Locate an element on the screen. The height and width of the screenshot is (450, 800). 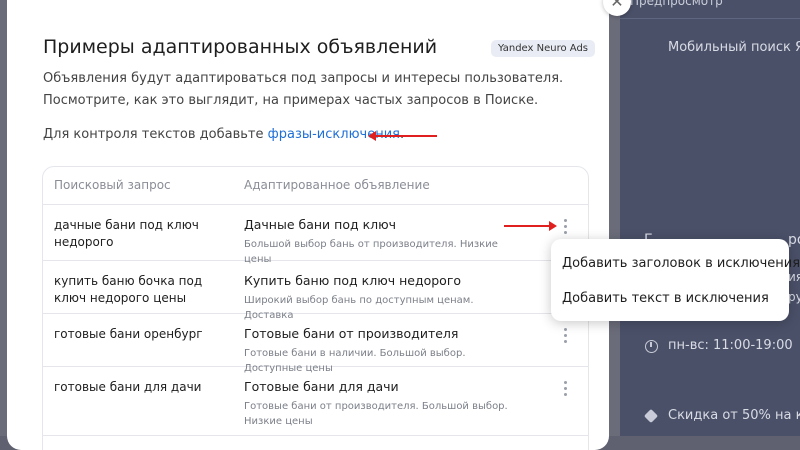
row-headline: Купить баню под ключ недорого is located at coordinates (353, 280).